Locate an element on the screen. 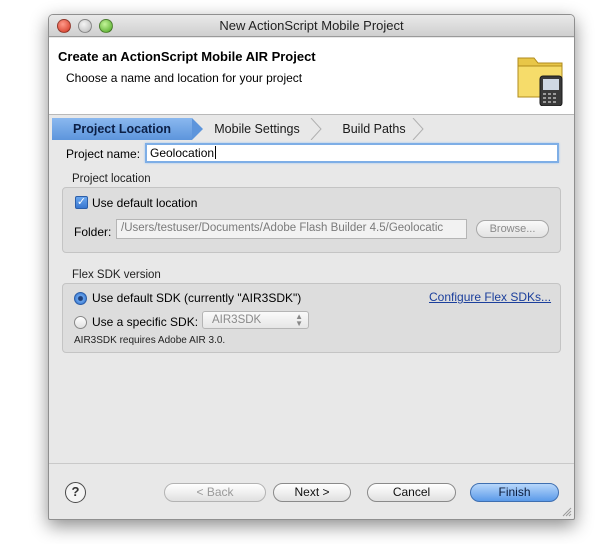  help-button: ? is located at coordinates (75, 492).